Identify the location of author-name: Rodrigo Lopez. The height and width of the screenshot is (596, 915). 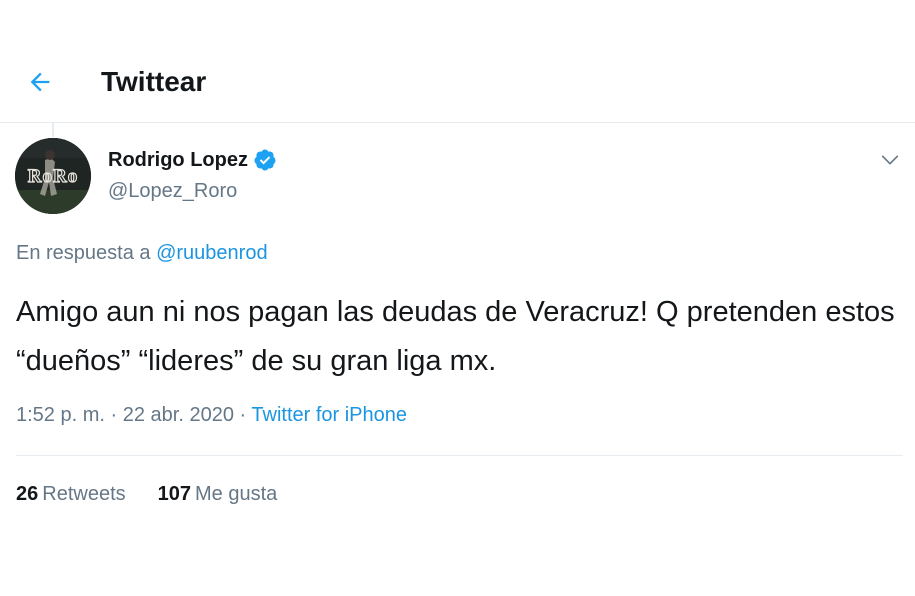
(178, 159).